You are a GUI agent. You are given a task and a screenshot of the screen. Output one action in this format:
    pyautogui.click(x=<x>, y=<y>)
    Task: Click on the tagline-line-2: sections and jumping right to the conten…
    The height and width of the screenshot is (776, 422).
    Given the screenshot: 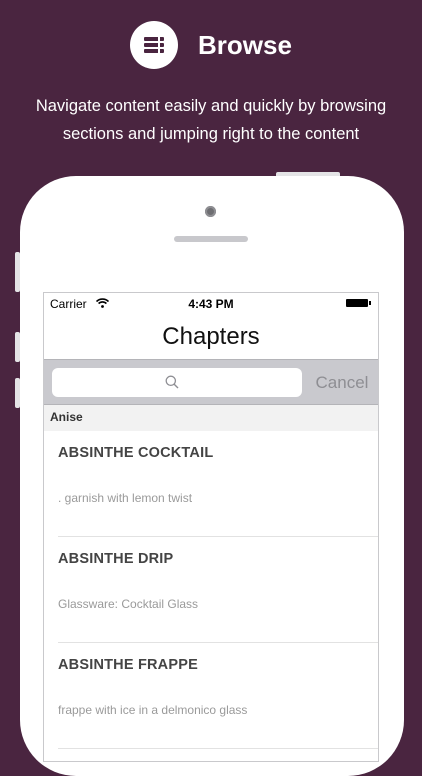 What is the action you would take?
    pyautogui.click(x=211, y=134)
    